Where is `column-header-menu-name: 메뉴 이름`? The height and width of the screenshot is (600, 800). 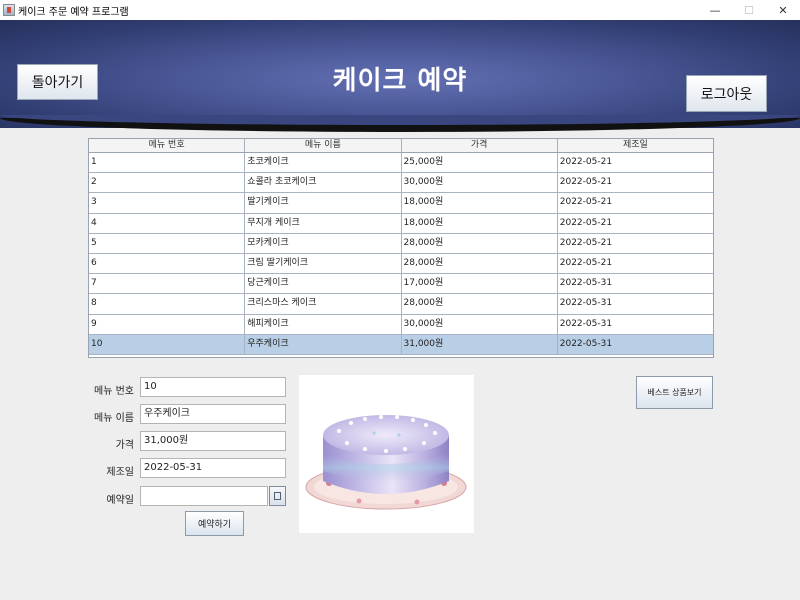
column-header-menu-name: 메뉴 이름 is located at coordinates (323, 145).